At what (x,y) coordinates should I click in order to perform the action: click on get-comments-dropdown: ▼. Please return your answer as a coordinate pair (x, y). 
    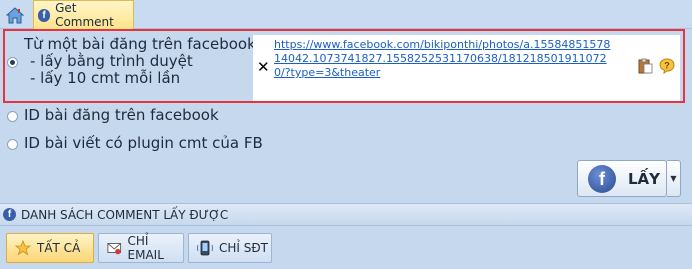
    Looking at the image, I should click on (674, 178).